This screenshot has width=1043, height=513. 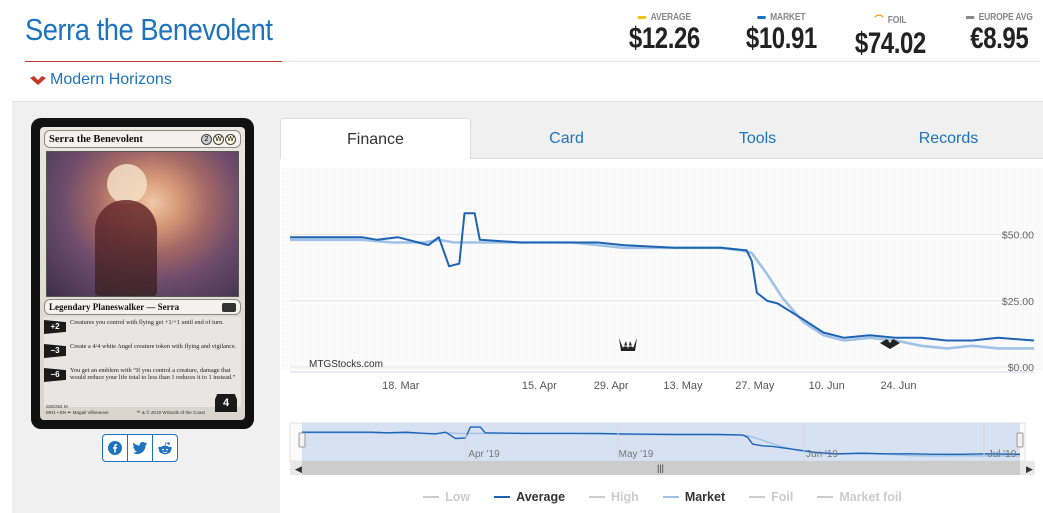 I want to click on price-europe: EUROPE AVG €8.95, so click(x=999, y=34).